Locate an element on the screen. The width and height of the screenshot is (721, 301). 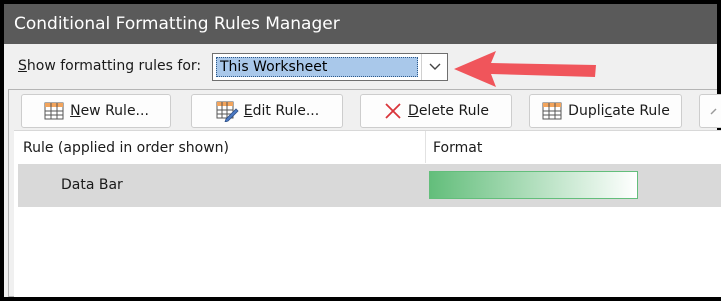
scope-dropdown: This Worksheet is located at coordinates (330, 67).